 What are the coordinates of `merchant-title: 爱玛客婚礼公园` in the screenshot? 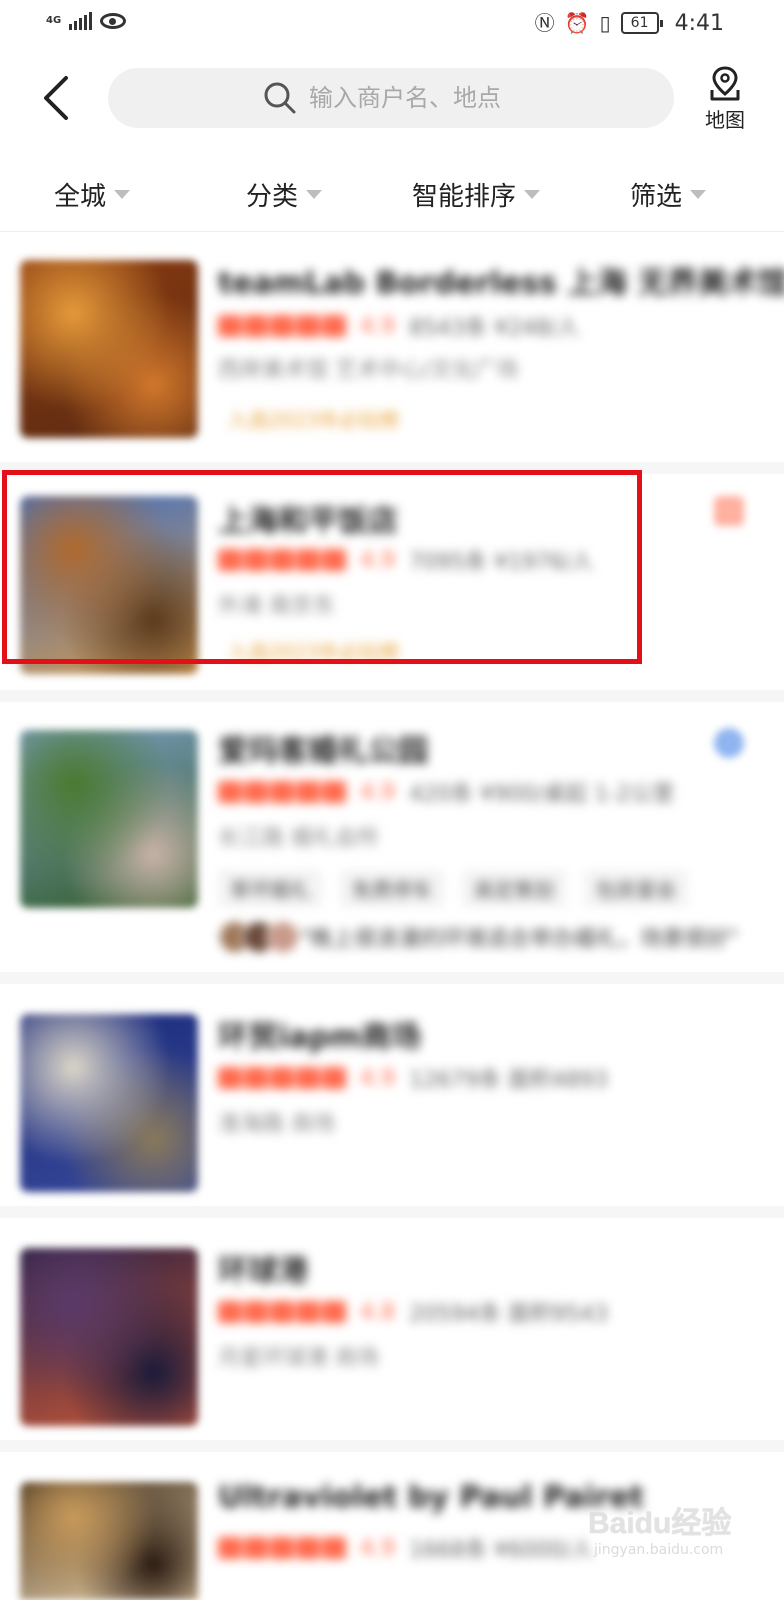 It's located at (323, 751).